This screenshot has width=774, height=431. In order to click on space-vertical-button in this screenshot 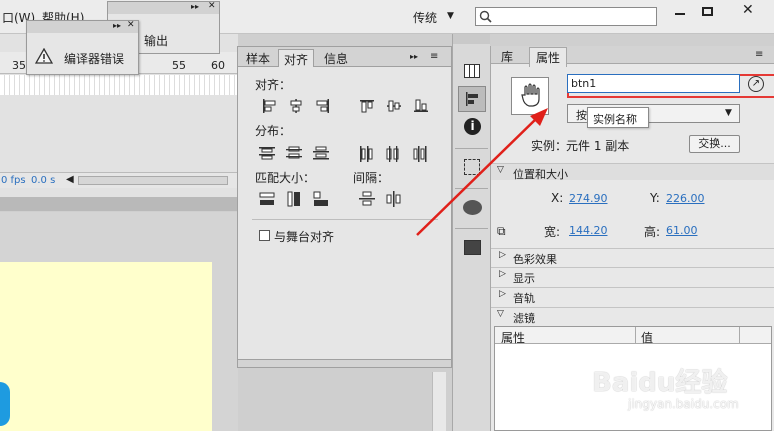, I will do `click(367, 199)`.